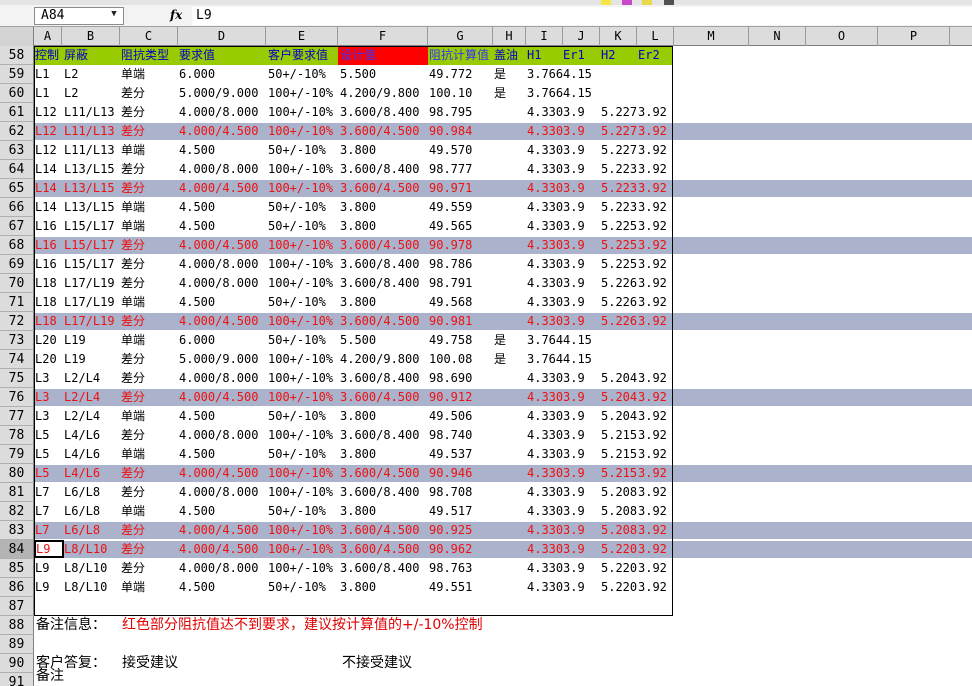  What do you see at coordinates (17, 511) in the screenshot?
I see `row-header: 82` at bounding box center [17, 511].